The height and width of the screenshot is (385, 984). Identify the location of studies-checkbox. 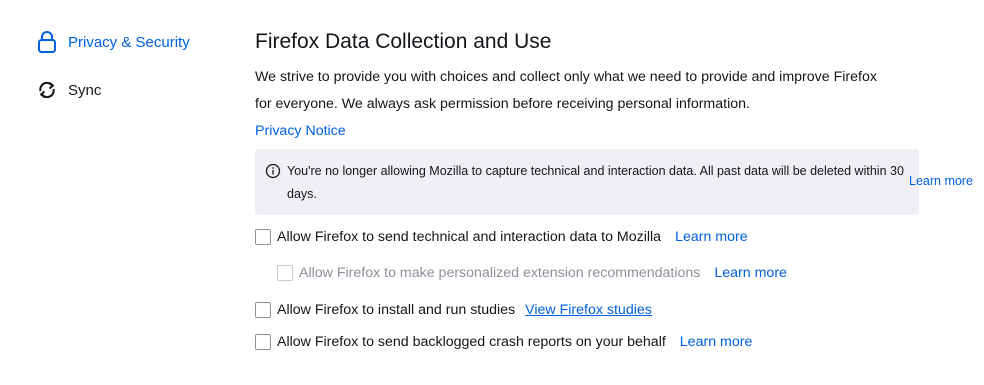
(263, 310).